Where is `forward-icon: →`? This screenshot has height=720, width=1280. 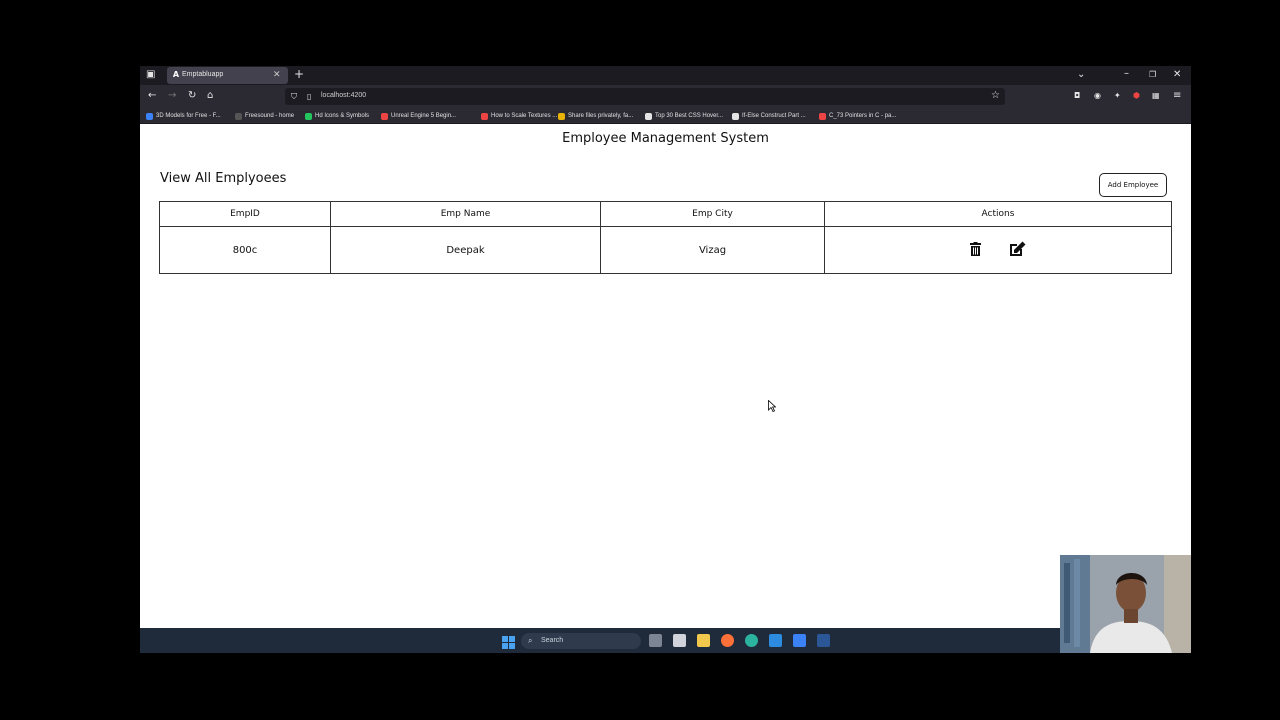 forward-icon: → is located at coordinates (172, 96).